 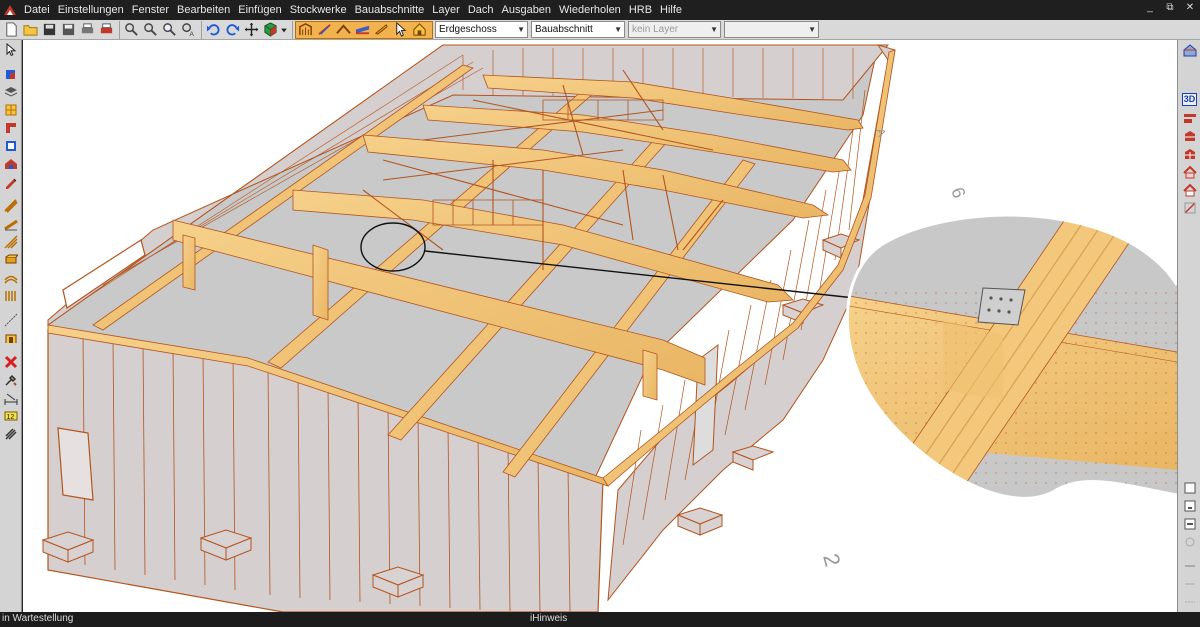 I want to click on app-logo-icon, so click(x=10, y=10).